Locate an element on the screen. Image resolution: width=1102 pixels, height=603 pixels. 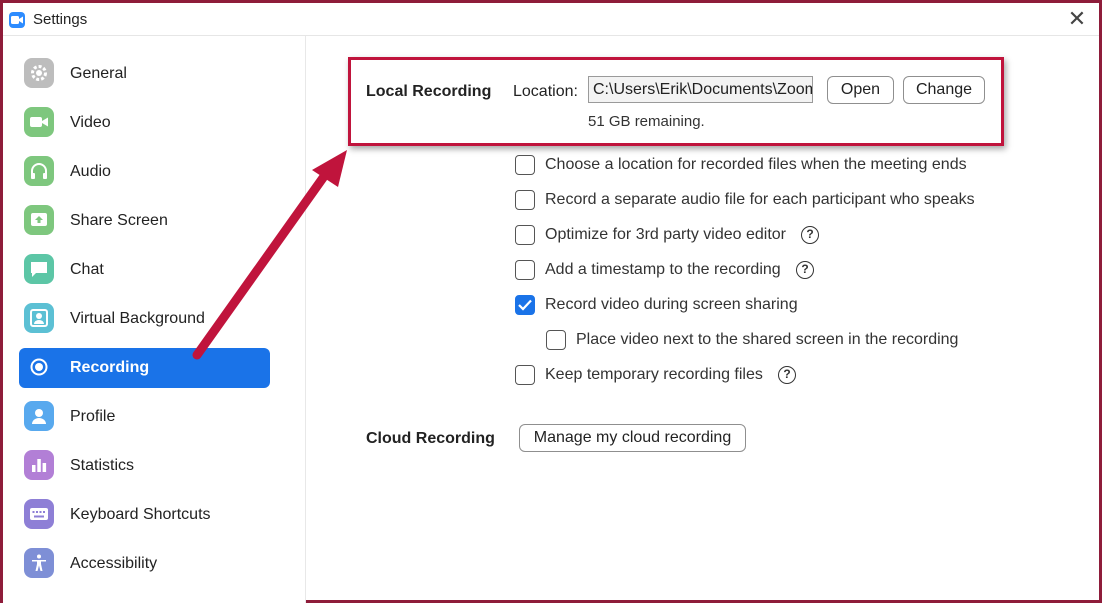
sidebar-item-statistics: Statistics is located at coordinates (144, 466).